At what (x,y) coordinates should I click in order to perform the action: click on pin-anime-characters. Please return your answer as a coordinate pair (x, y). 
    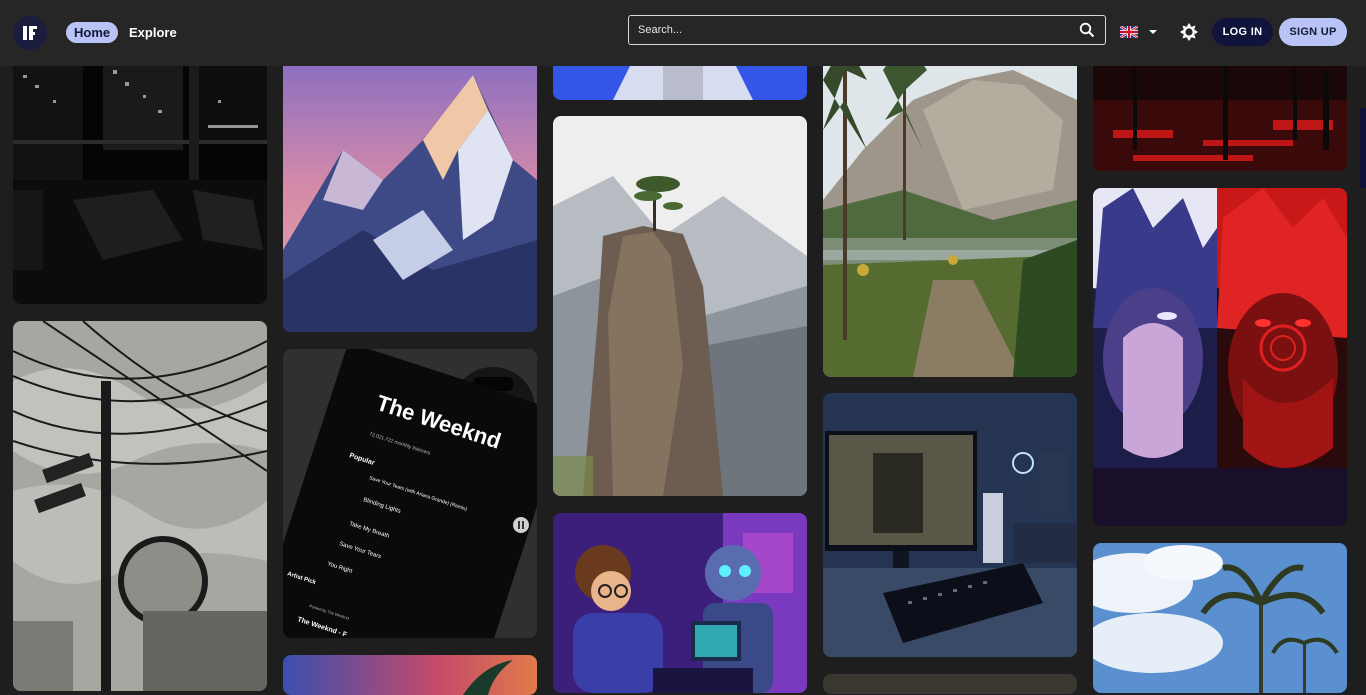
    Looking at the image, I should click on (1220, 357).